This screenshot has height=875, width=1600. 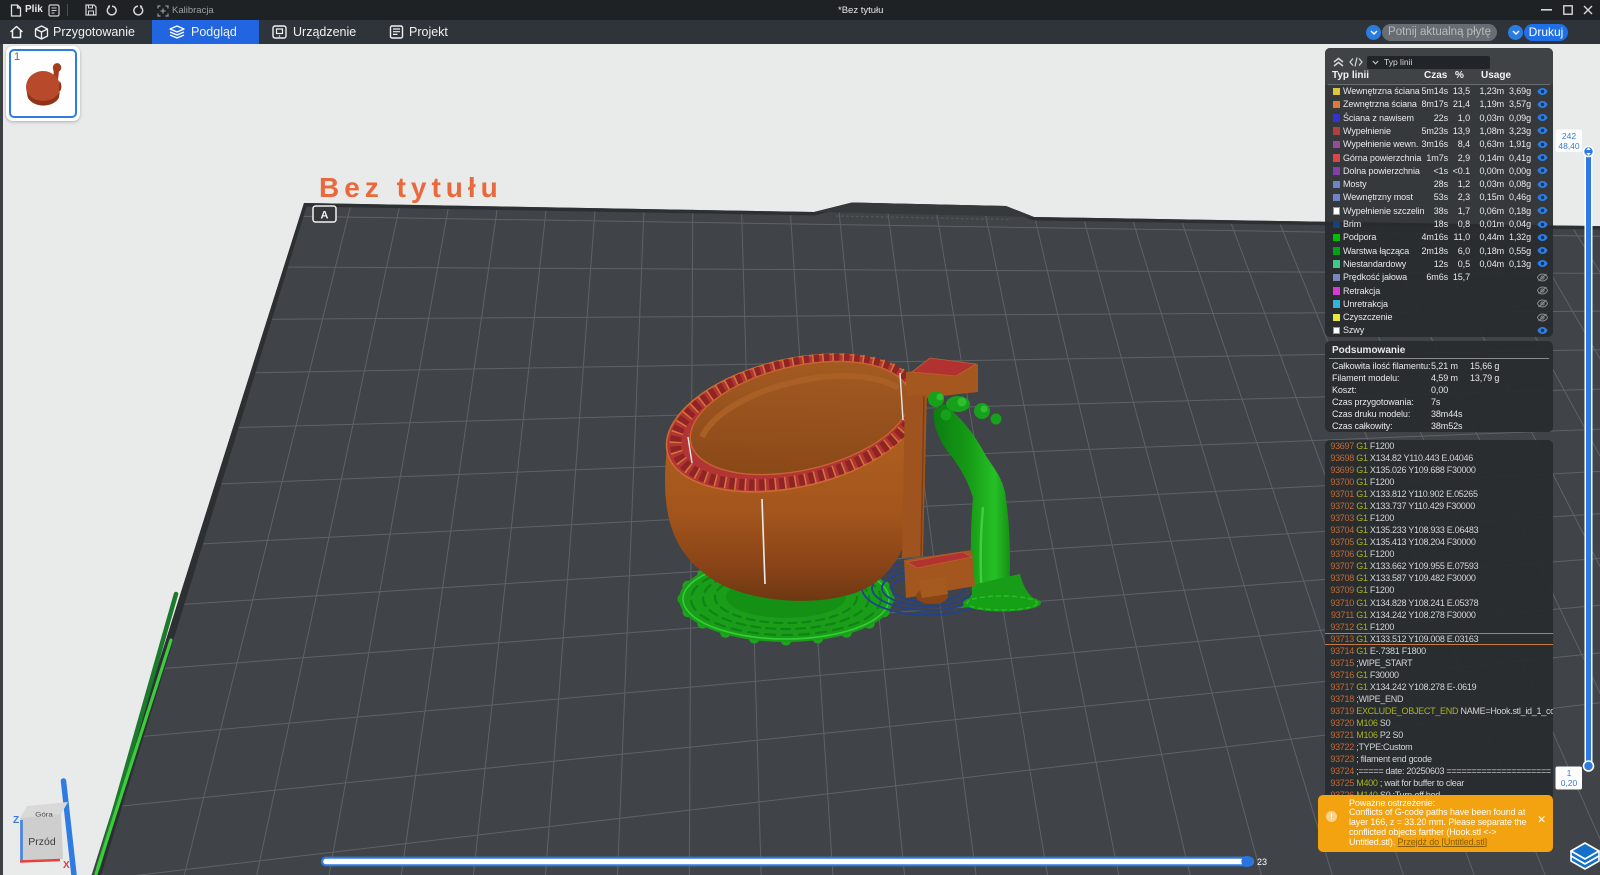 I want to click on svg-text: A, so click(x=325, y=216).